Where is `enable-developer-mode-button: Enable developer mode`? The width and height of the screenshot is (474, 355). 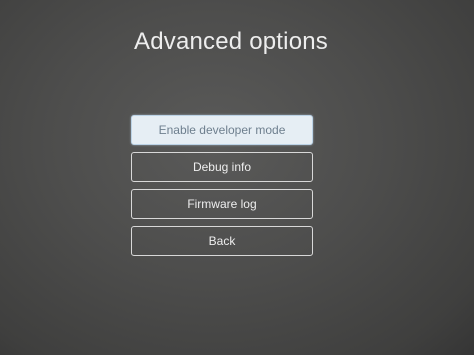 enable-developer-mode-button: Enable developer mode is located at coordinates (222, 130).